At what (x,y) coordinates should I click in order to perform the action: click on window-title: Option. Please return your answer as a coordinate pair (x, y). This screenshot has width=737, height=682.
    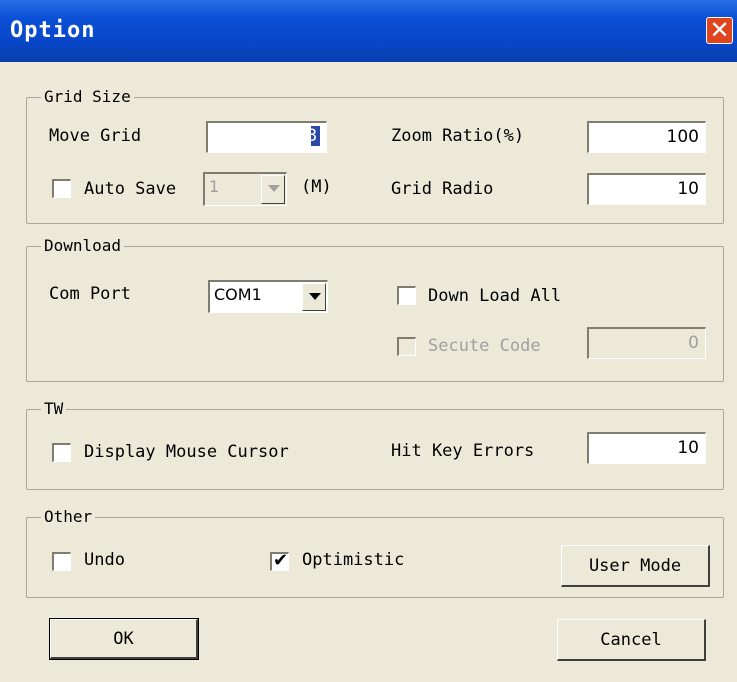
    Looking at the image, I should click on (53, 30).